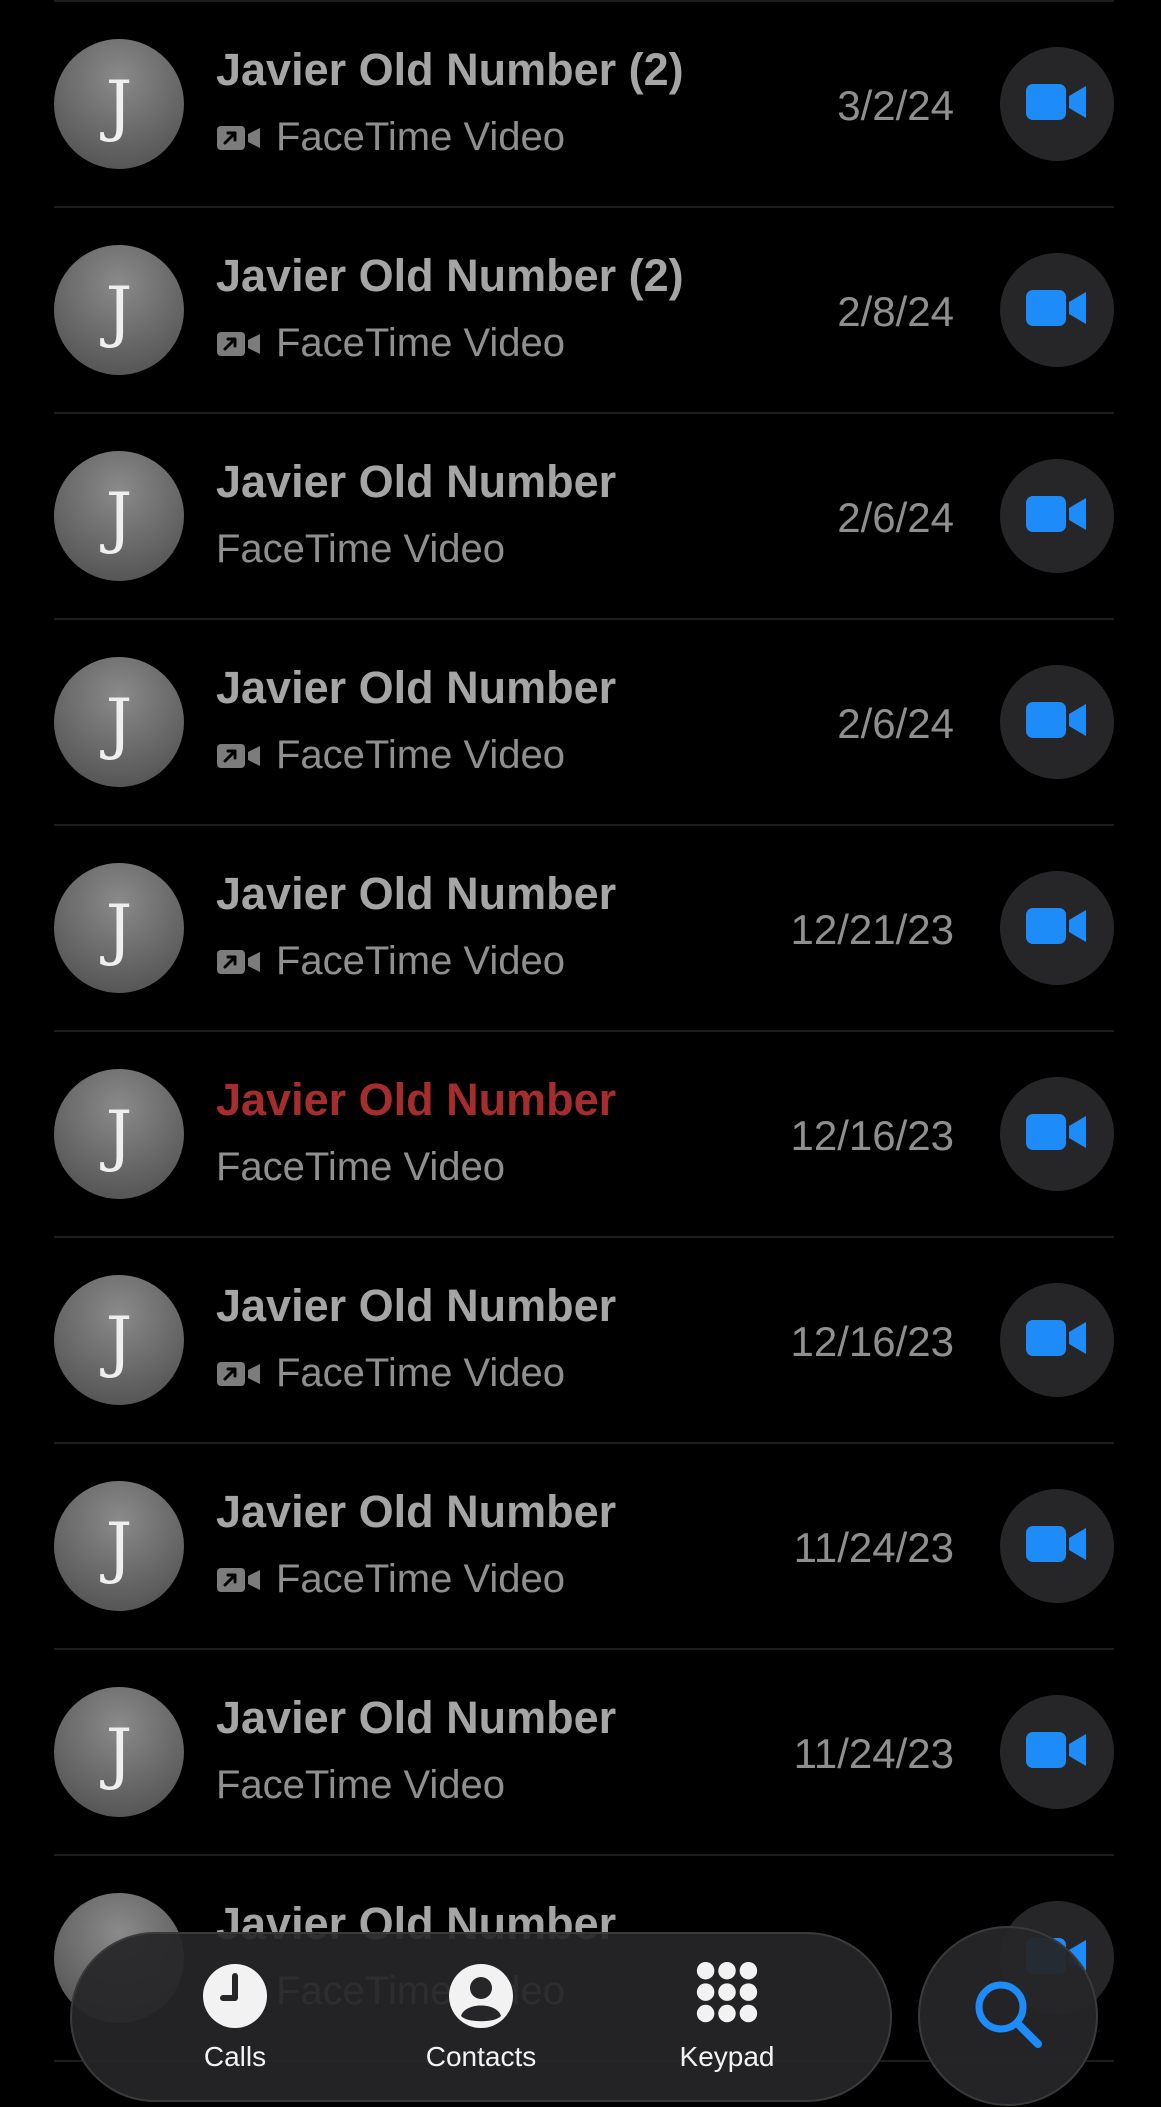 The image size is (1161, 2107). Describe the element at coordinates (872, 929) in the screenshot. I see `call-date: 12/21/23` at that location.